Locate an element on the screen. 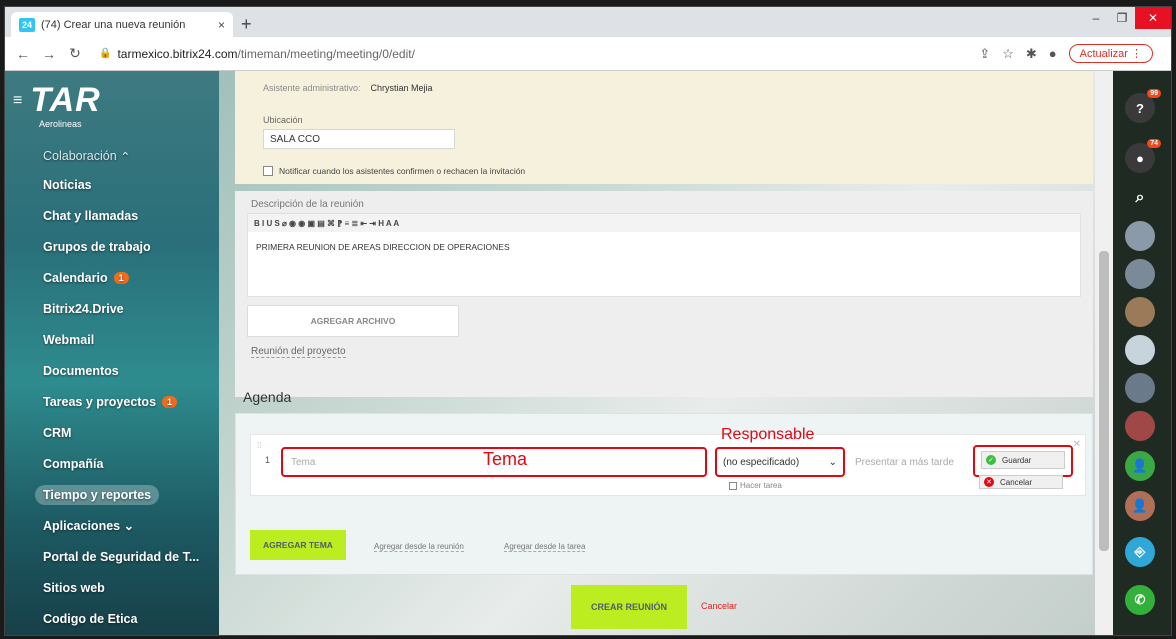 Image resolution: width=1176 pixels, height=639 pixels. page-scrollbar is located at coordinates (1104, 353).